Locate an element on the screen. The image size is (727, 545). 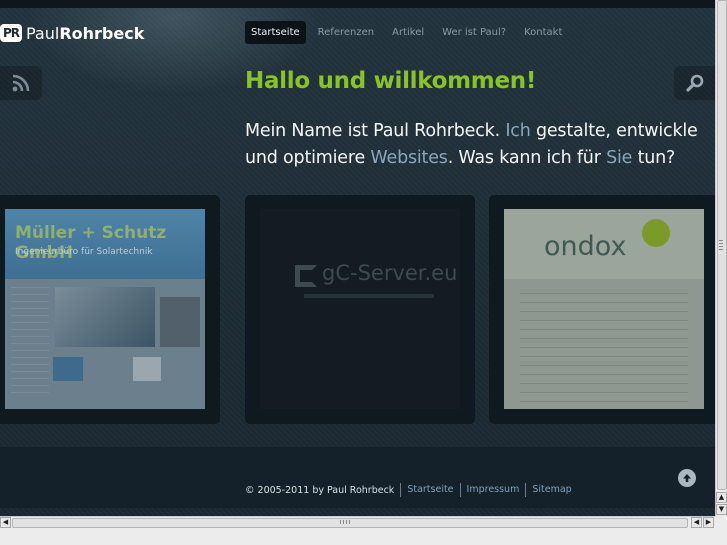
intro-highlight-websites: Websites is located at coordinates (408, 158).